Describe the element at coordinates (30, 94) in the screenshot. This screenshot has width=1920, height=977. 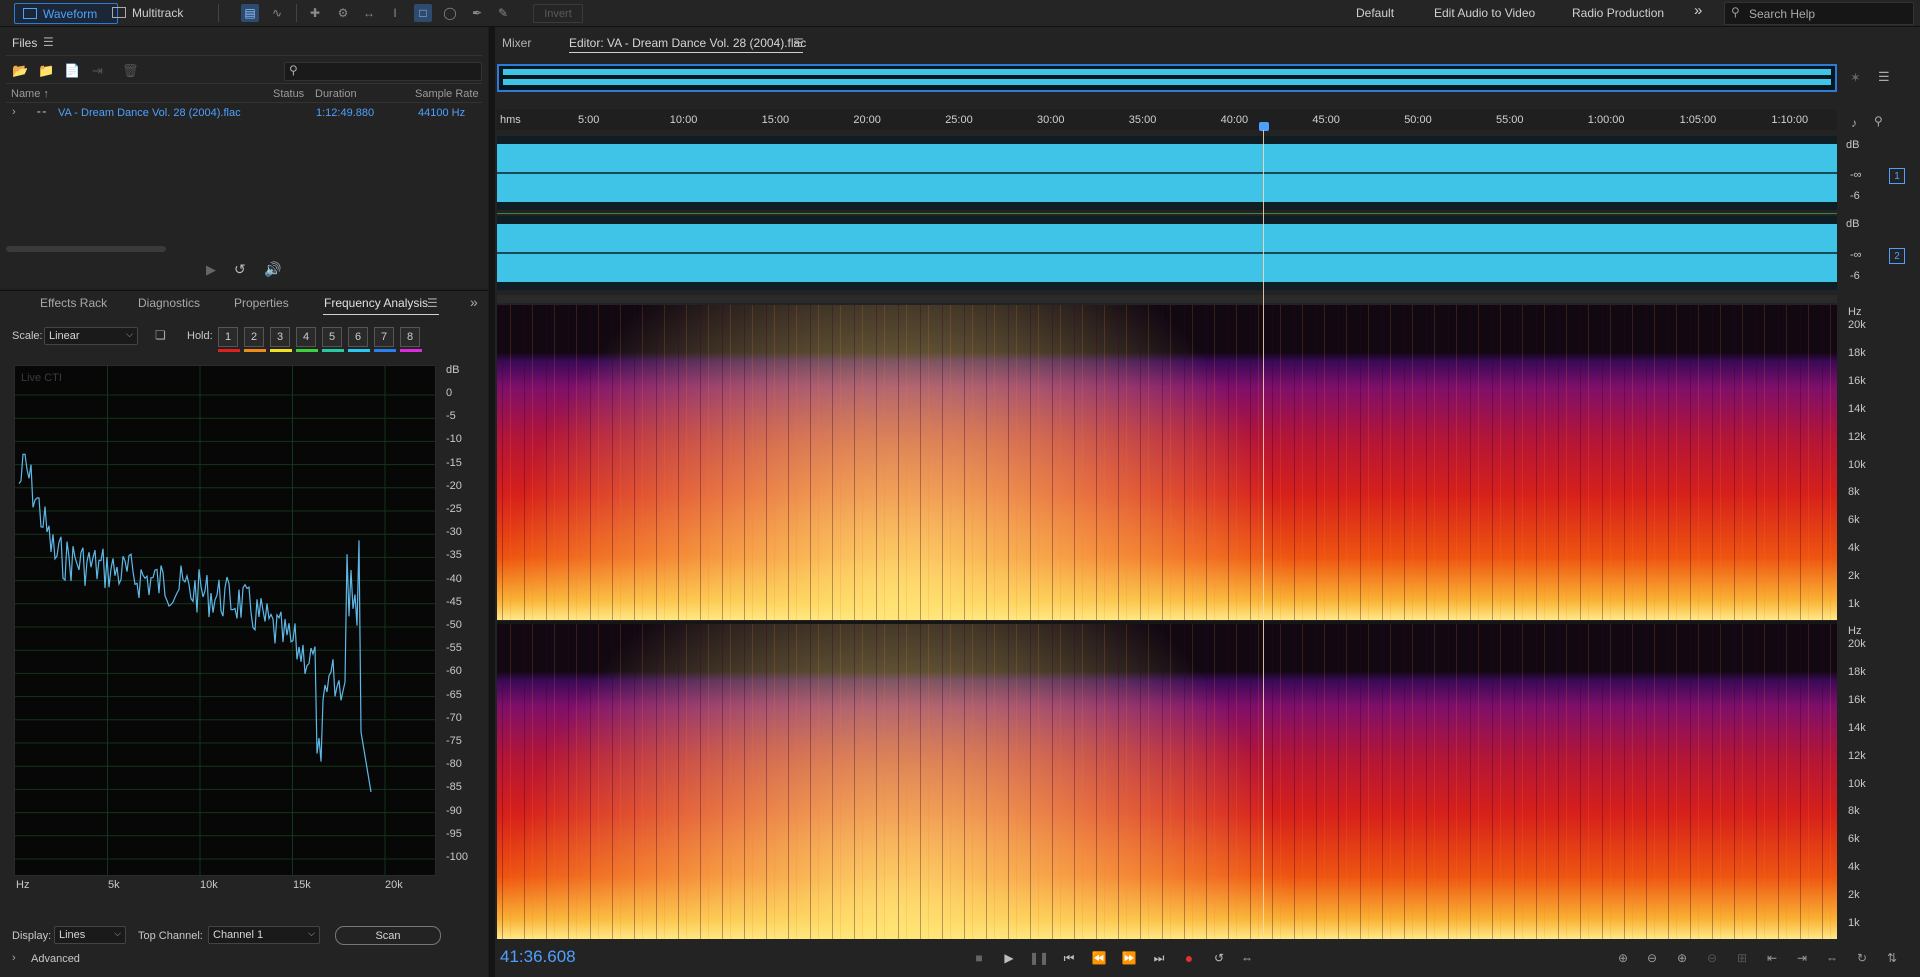
I see `col-name: Name ↑` at that location.